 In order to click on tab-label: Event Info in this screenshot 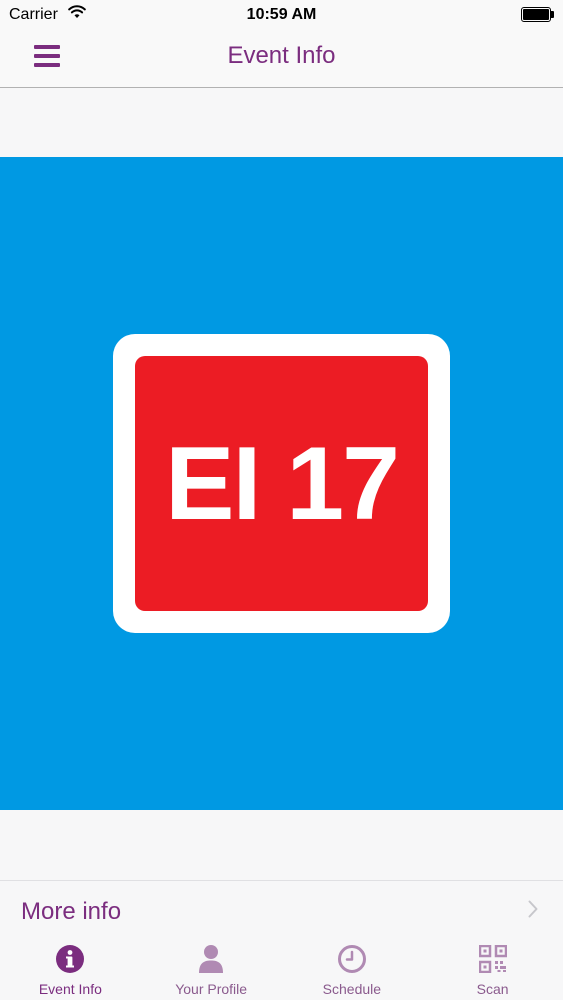, I will do `click(70, 989)`.